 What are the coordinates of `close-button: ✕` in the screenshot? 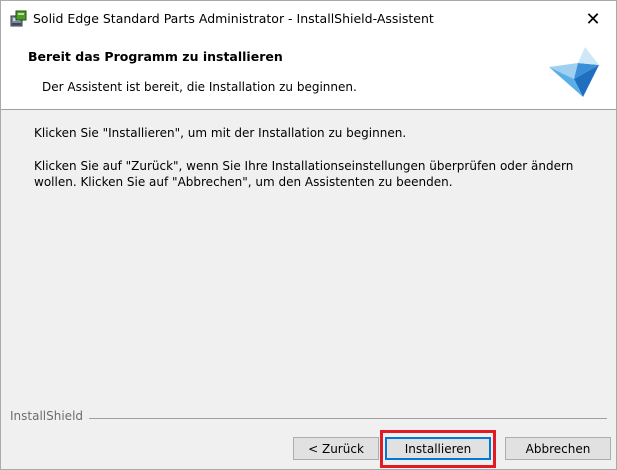 It's located at (593, 19).